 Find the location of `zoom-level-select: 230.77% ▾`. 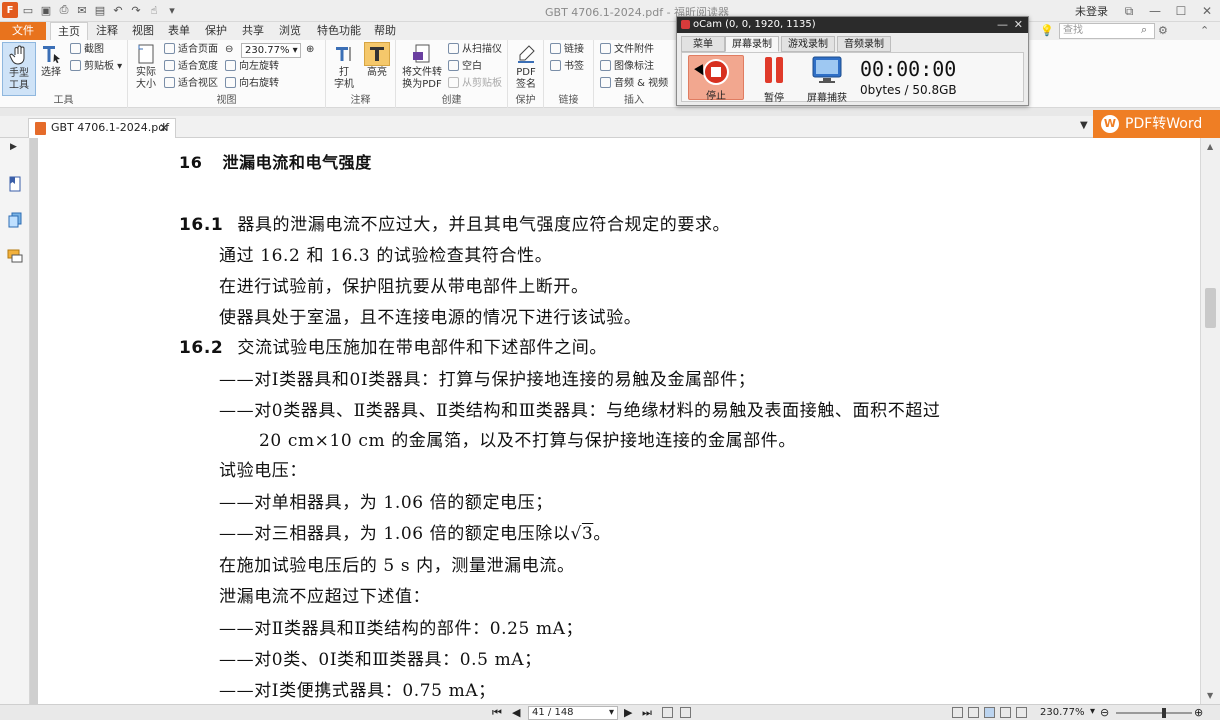

zoom-level-select: 230.77% ▾ is located at coordinates (271, 50).